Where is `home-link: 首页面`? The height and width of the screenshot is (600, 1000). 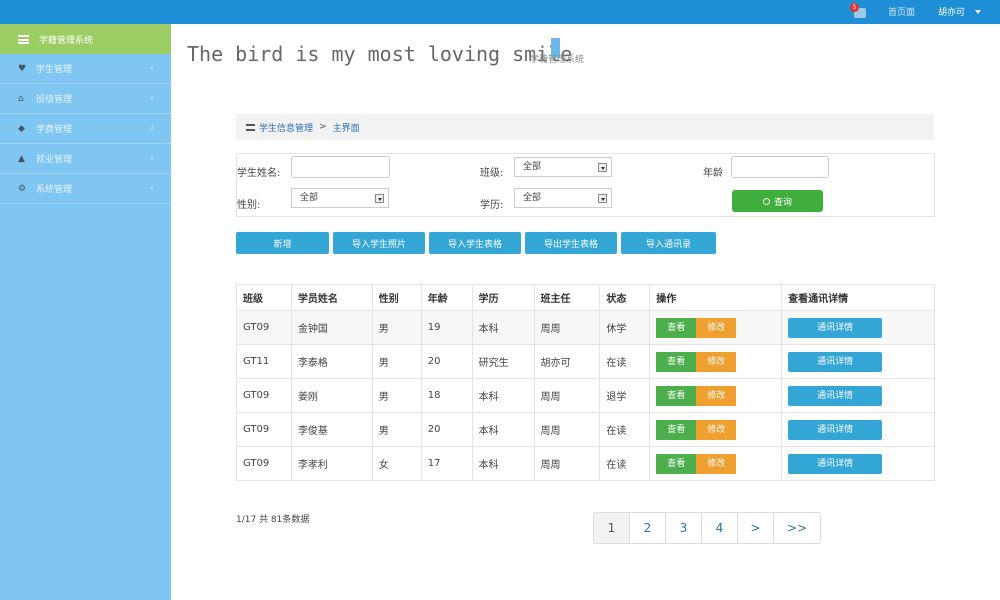 home-link: 首页面 is located at coordinates (901, 11).